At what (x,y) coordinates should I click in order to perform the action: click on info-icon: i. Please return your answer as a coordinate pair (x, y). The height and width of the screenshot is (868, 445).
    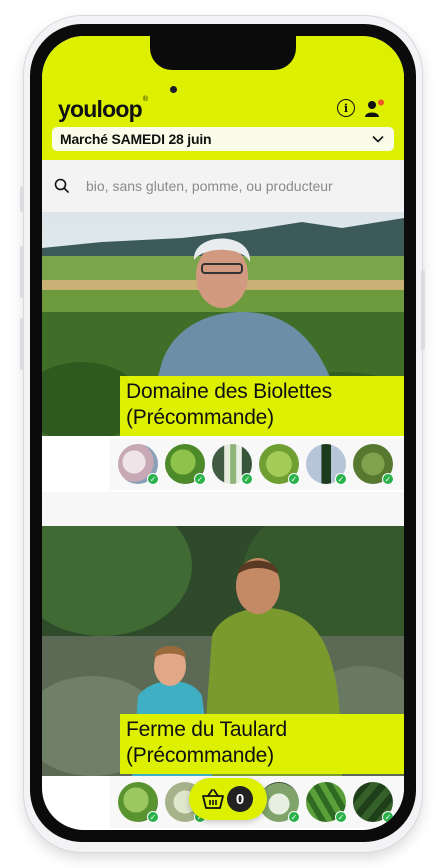
    Looking at the image, I should click on (346, 108).